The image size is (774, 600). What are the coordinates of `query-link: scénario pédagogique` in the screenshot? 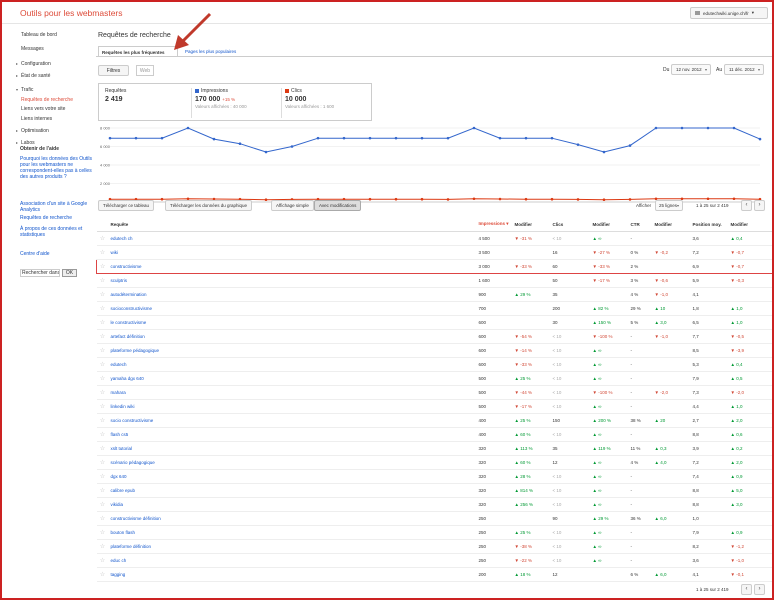 It's located at (292, 462).